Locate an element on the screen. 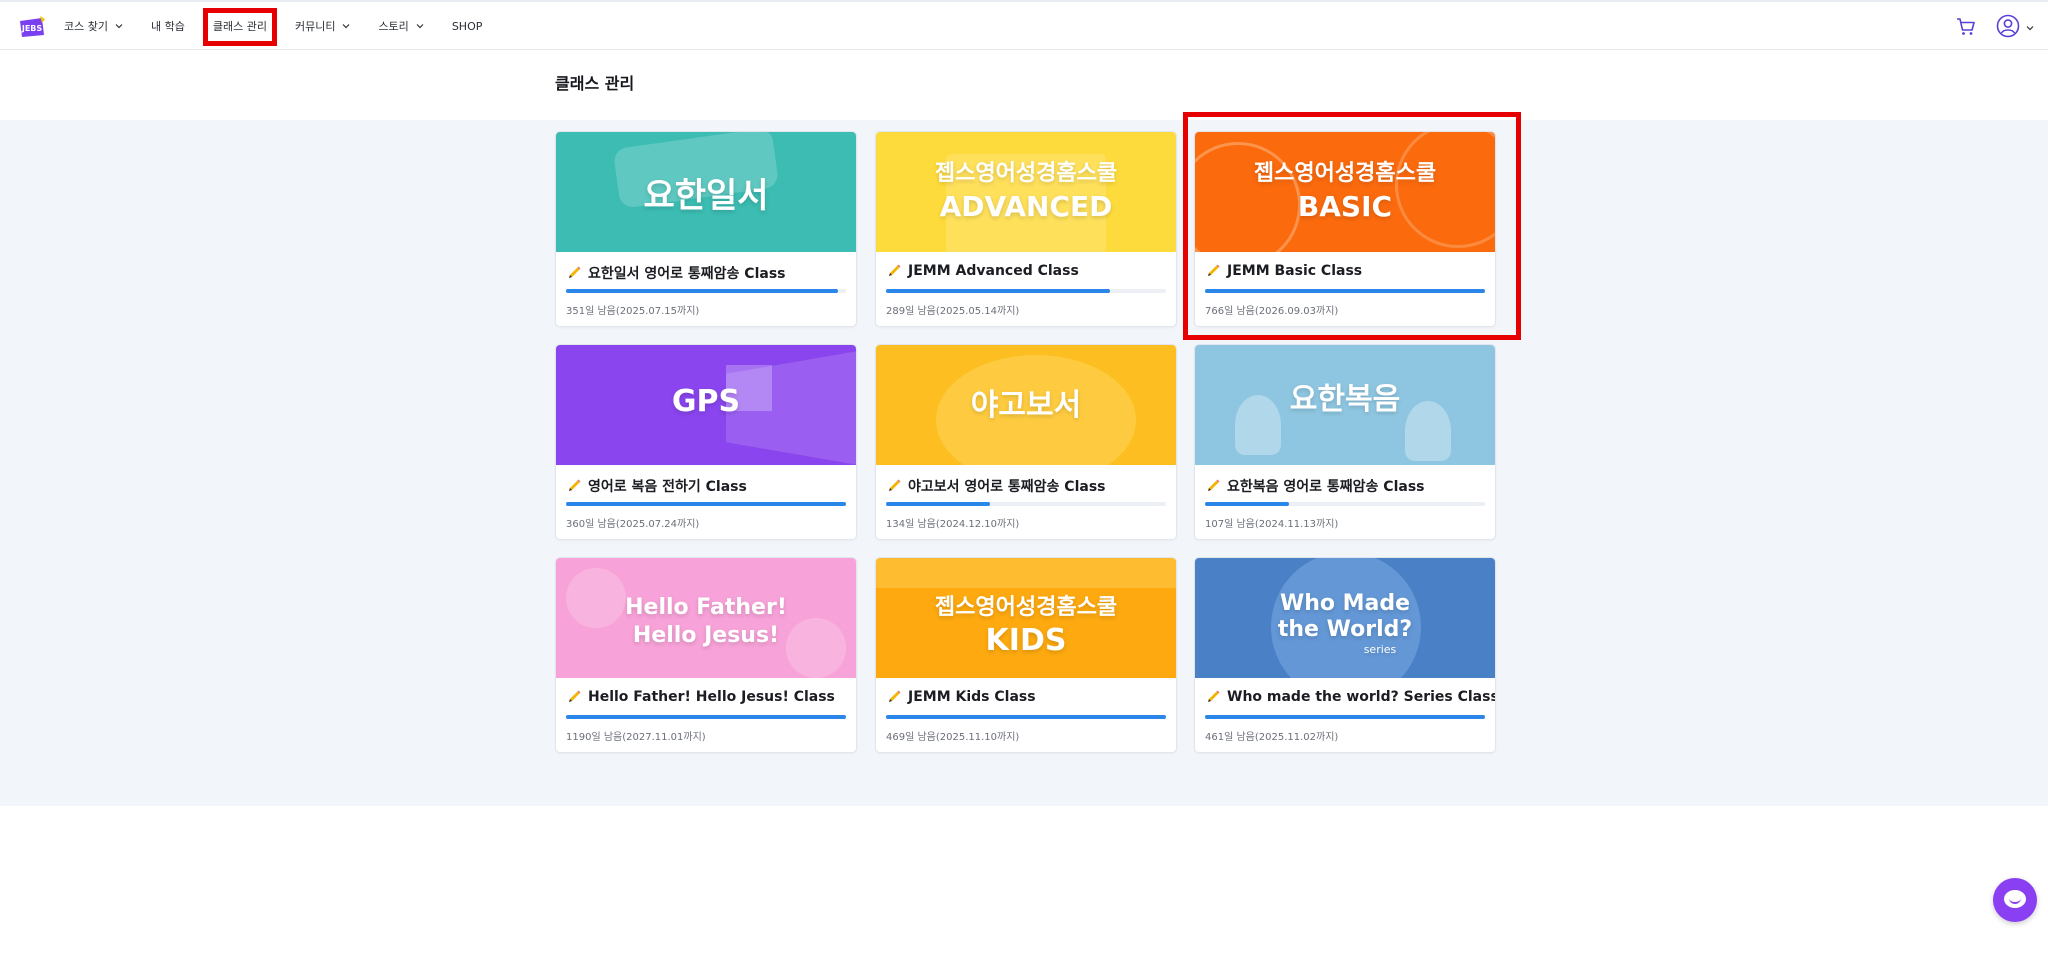  remaining-days: 134일 남음(2024.12.10까지) is located at coordinates (953, 524).